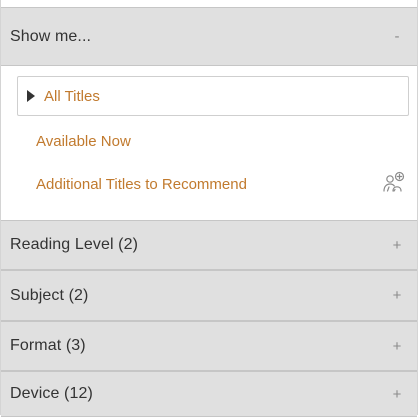 The image size is (419, 417). I want to click on option-additional-titles: Additional Titles to Recommend, so click(141, 184).